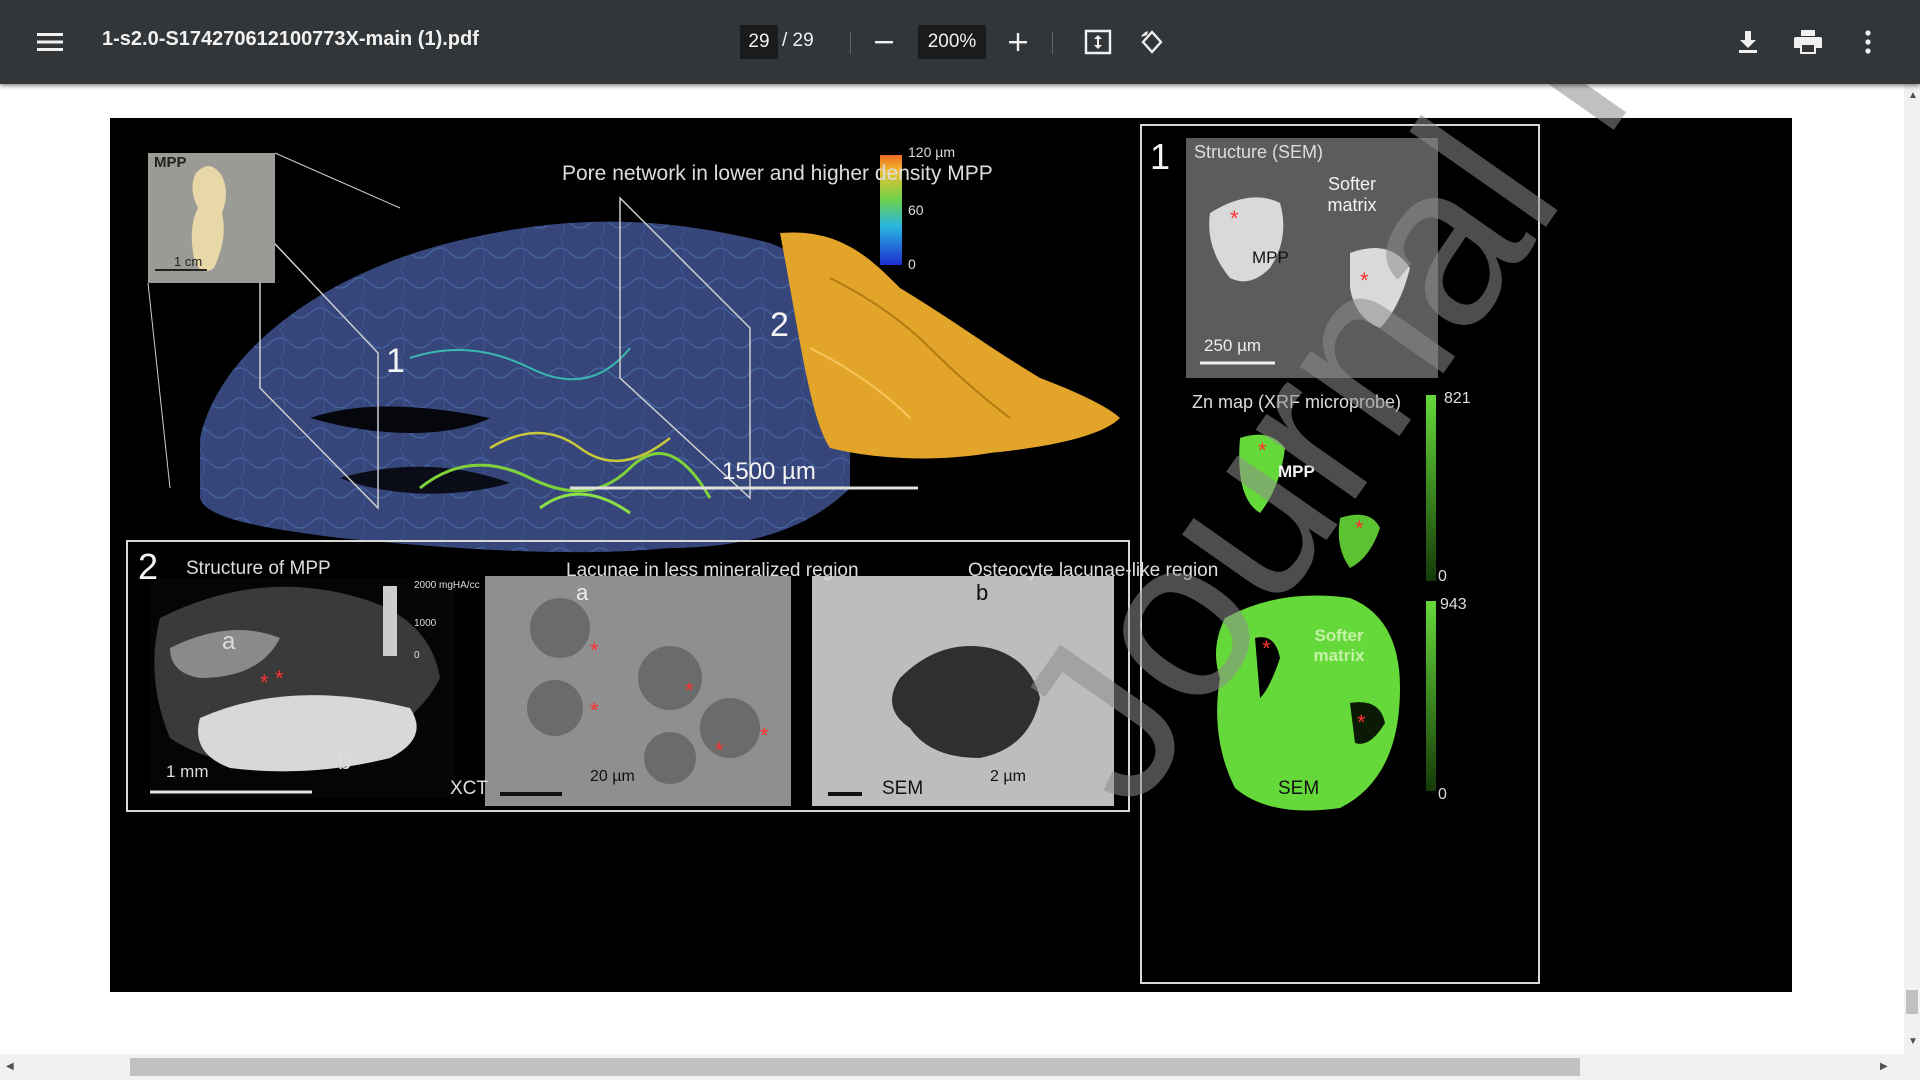 The width and height of the screenshot is (1920, 1080). What do you see at coordinates (1339, 645) in the screenshot?
I see `zn-softer-matrix-label: Softer matrix` at bounding box center [1339, 645].